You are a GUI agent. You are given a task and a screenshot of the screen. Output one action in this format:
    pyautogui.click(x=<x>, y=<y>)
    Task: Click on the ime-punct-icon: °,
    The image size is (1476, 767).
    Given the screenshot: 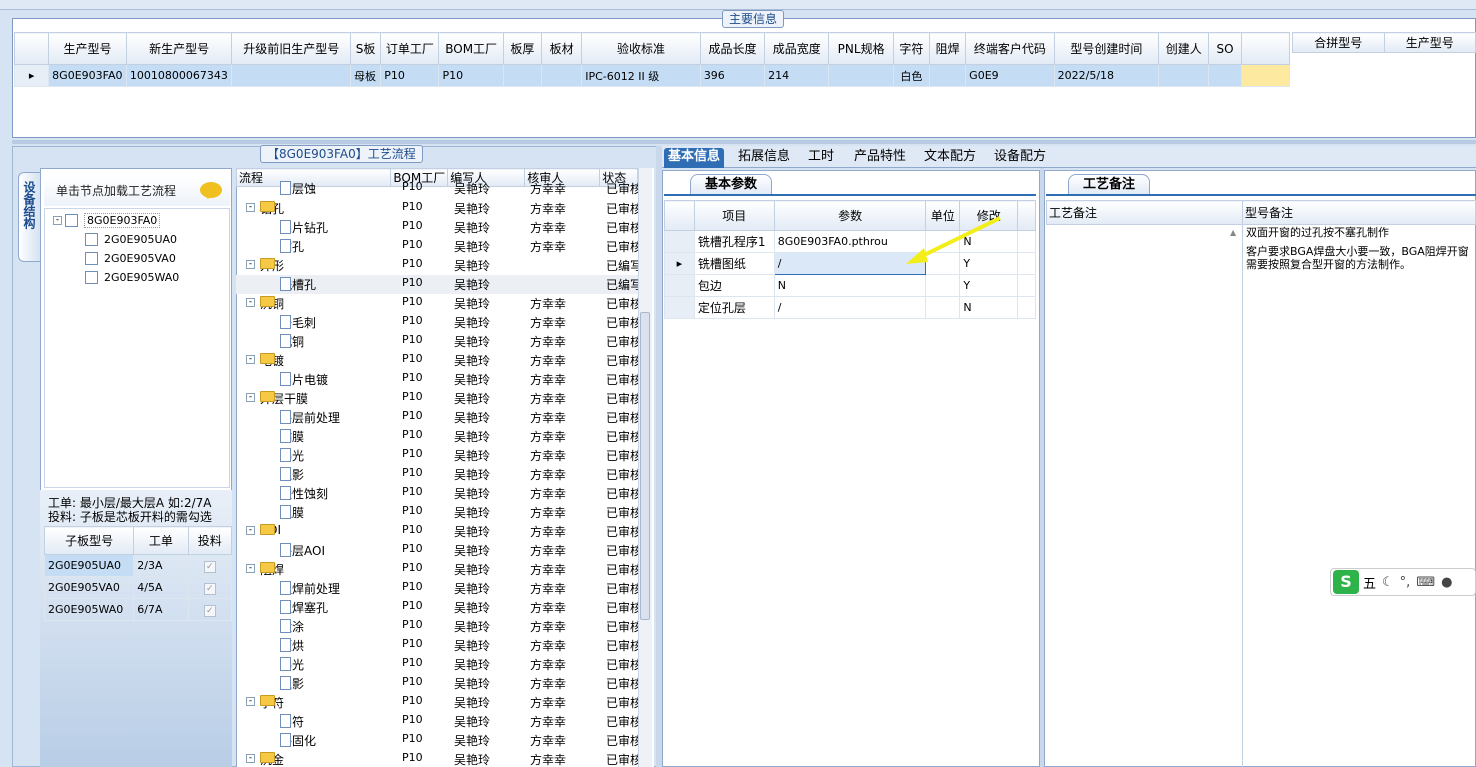 What is the action you would take?
    pyautogui.click(x=1405, y=582)
    